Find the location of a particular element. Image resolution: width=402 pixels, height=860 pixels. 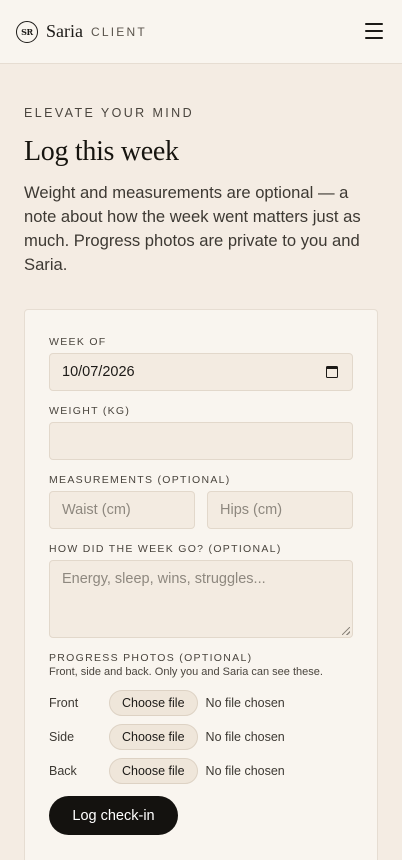

week-of-label: WEEK OF is located at coordinates (78, 342).